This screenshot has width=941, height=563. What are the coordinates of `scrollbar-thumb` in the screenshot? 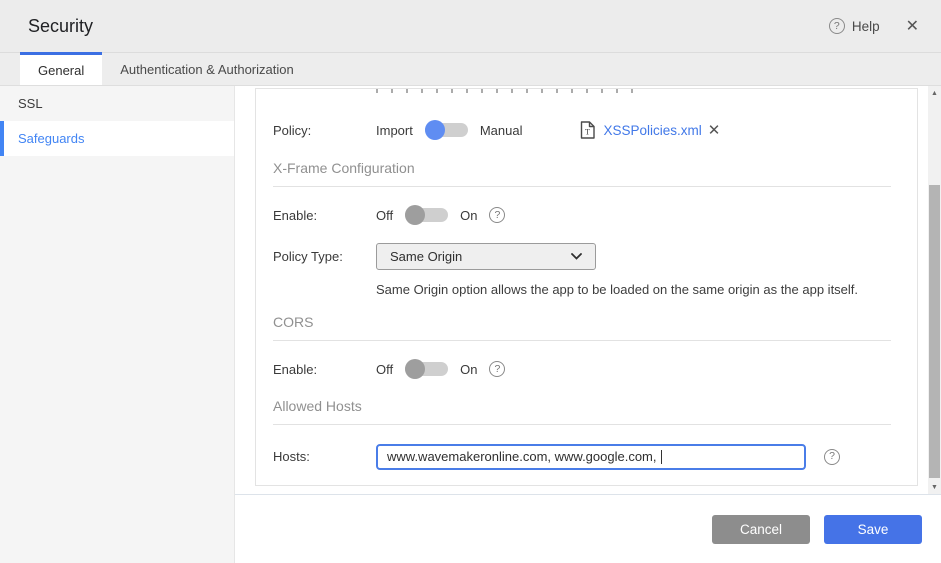 It's located at (934, 331).